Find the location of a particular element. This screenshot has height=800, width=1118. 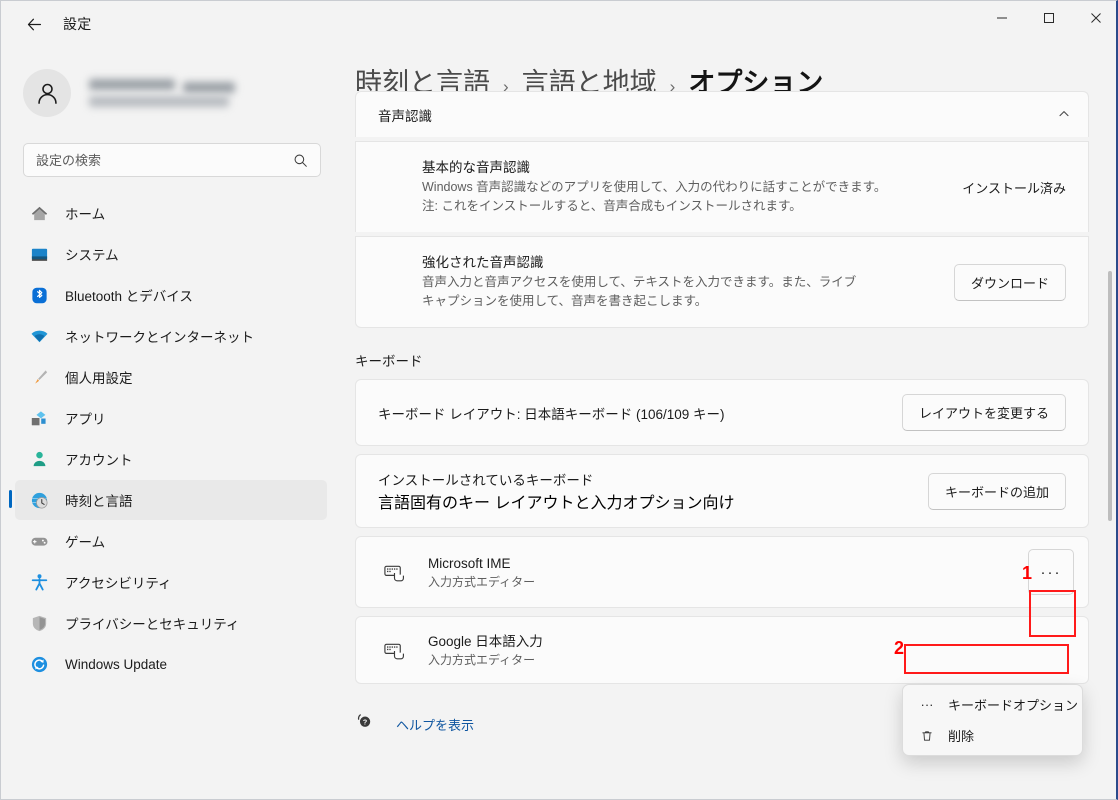

sidebar-item-bluetooth: Bluetooth とデバイス is located at coordinates (171, 295).